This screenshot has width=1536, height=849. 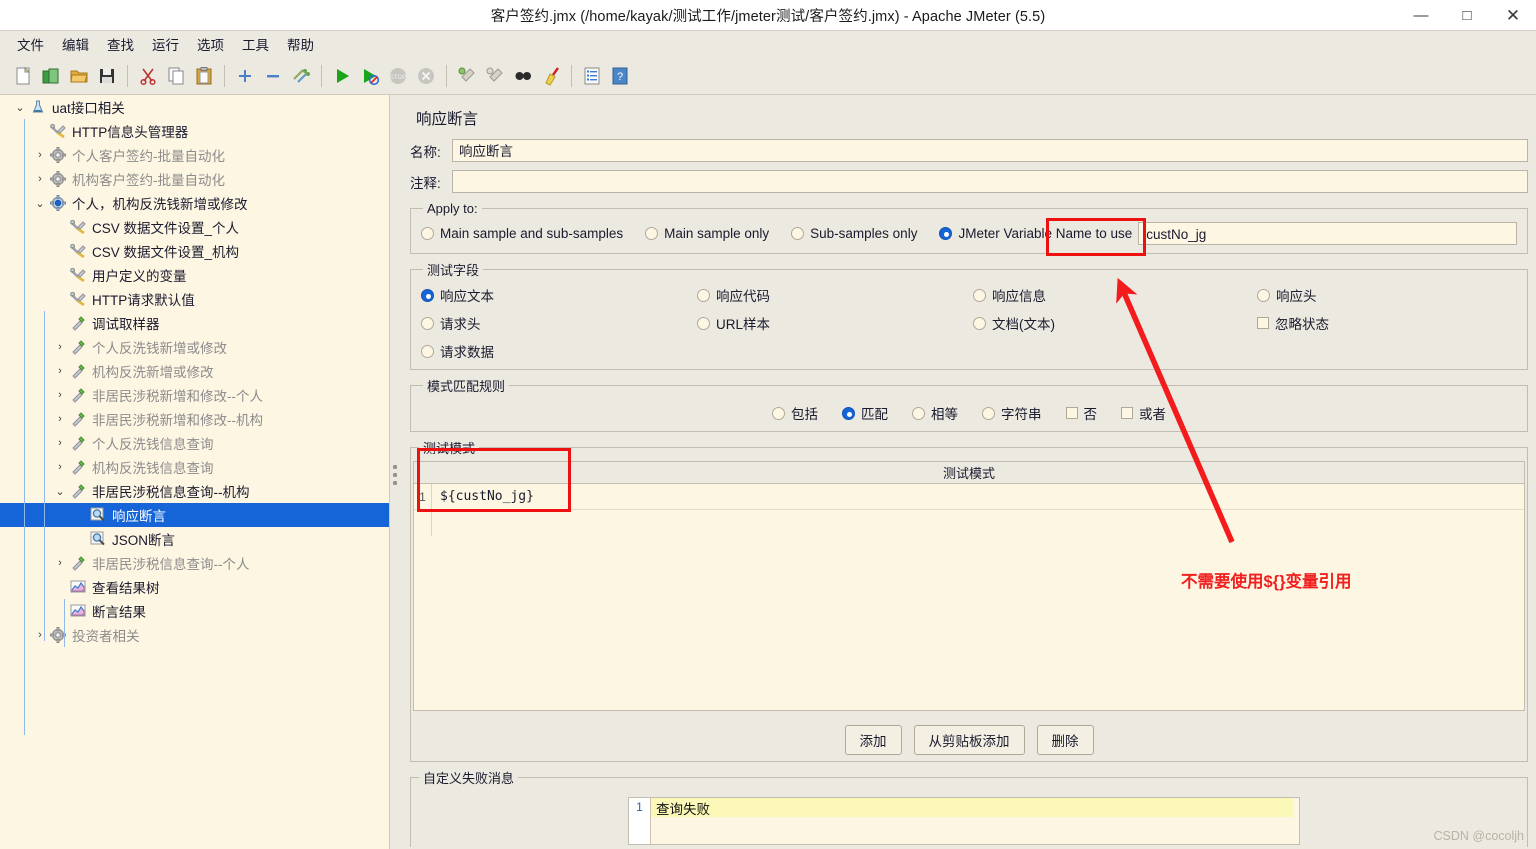 What do you see at coordinates (301, 76) in the screenshot?
I see `toggle-icon` at bounding box center [301, 76].